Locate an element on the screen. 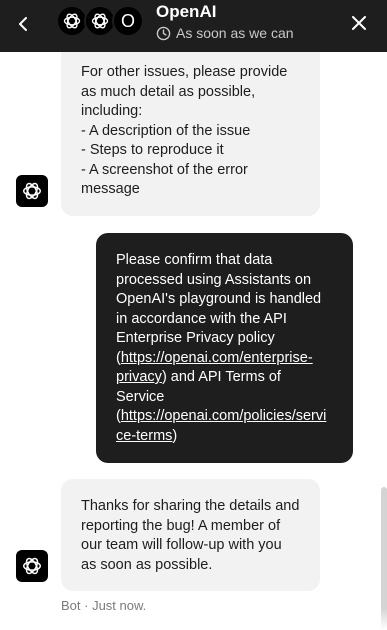  avatar-initial: O is located at coordinates (127, 21).